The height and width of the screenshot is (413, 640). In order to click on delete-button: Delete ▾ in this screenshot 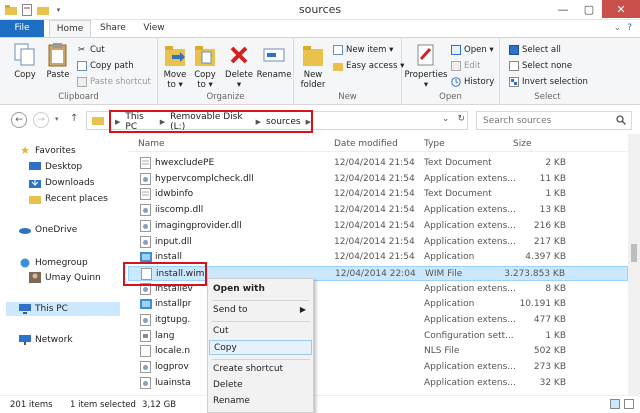, I will do `click(239, 66)`.